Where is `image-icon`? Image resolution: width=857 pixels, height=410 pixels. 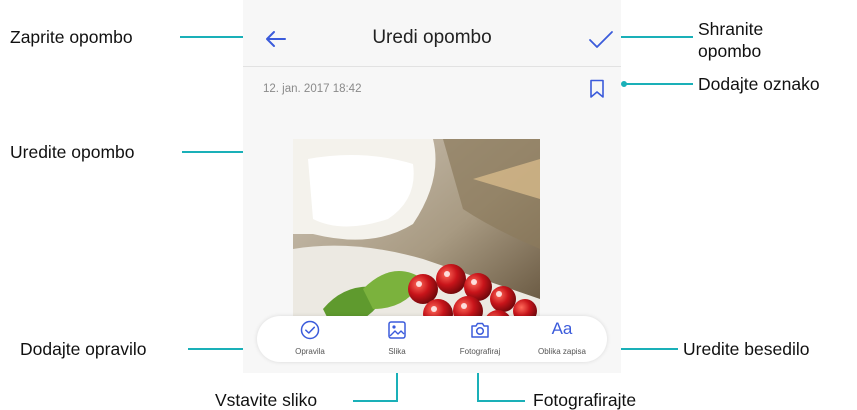 image-icon is located at coordinates (397, 330).